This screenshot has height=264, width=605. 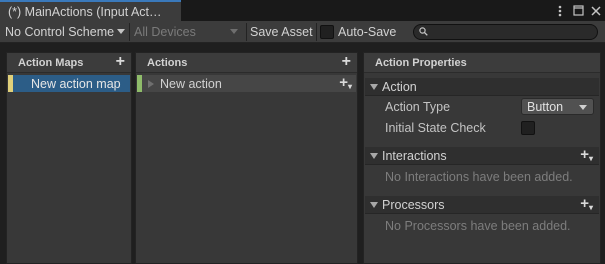 I want to click on auto-save-label: Auto-Save, so click(x=367, y=31).